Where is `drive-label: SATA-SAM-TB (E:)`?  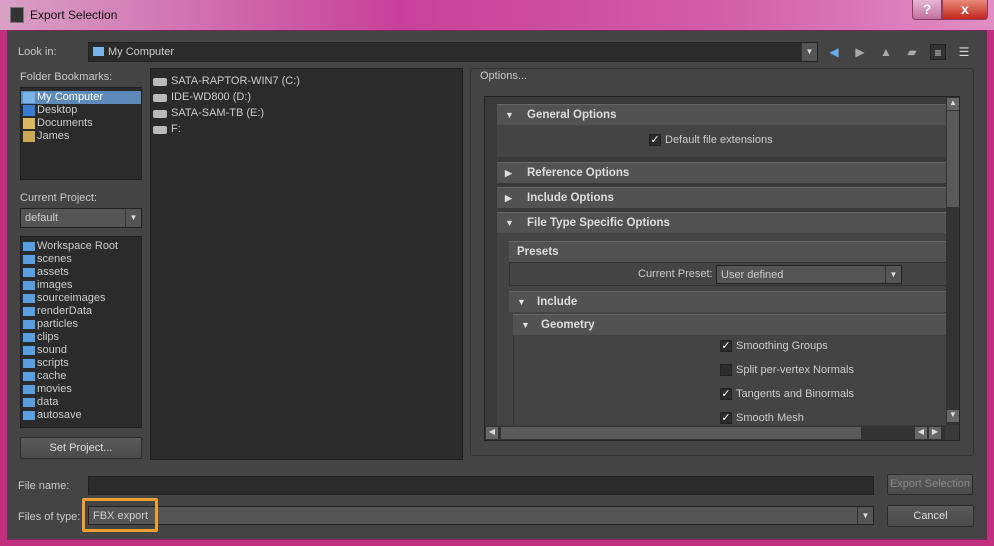
drive-label: SATA-SAM-TB (E:) is located at coordinates (218, 113).